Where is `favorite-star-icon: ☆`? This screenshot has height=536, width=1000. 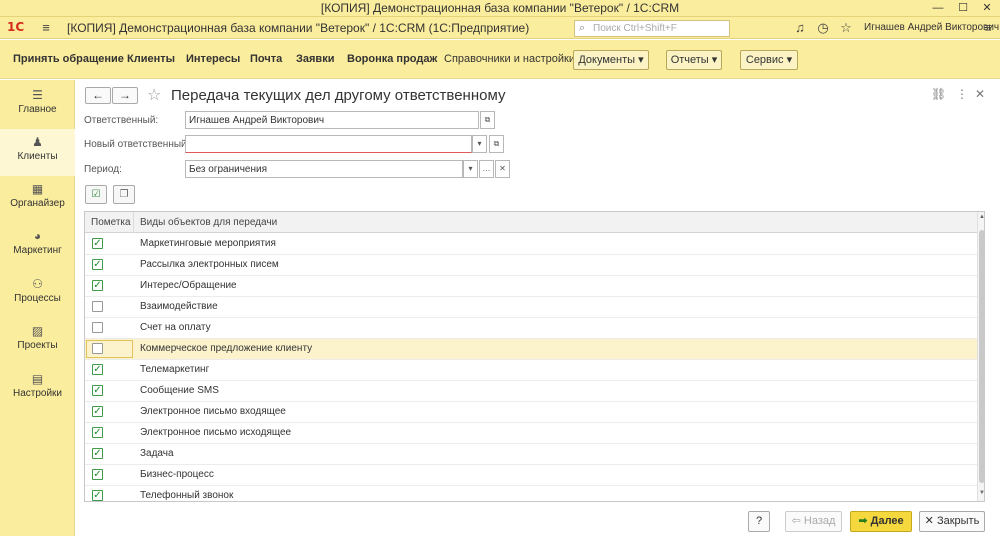 favorite-star-icon: ☆ is located at coordinates (154, 95).